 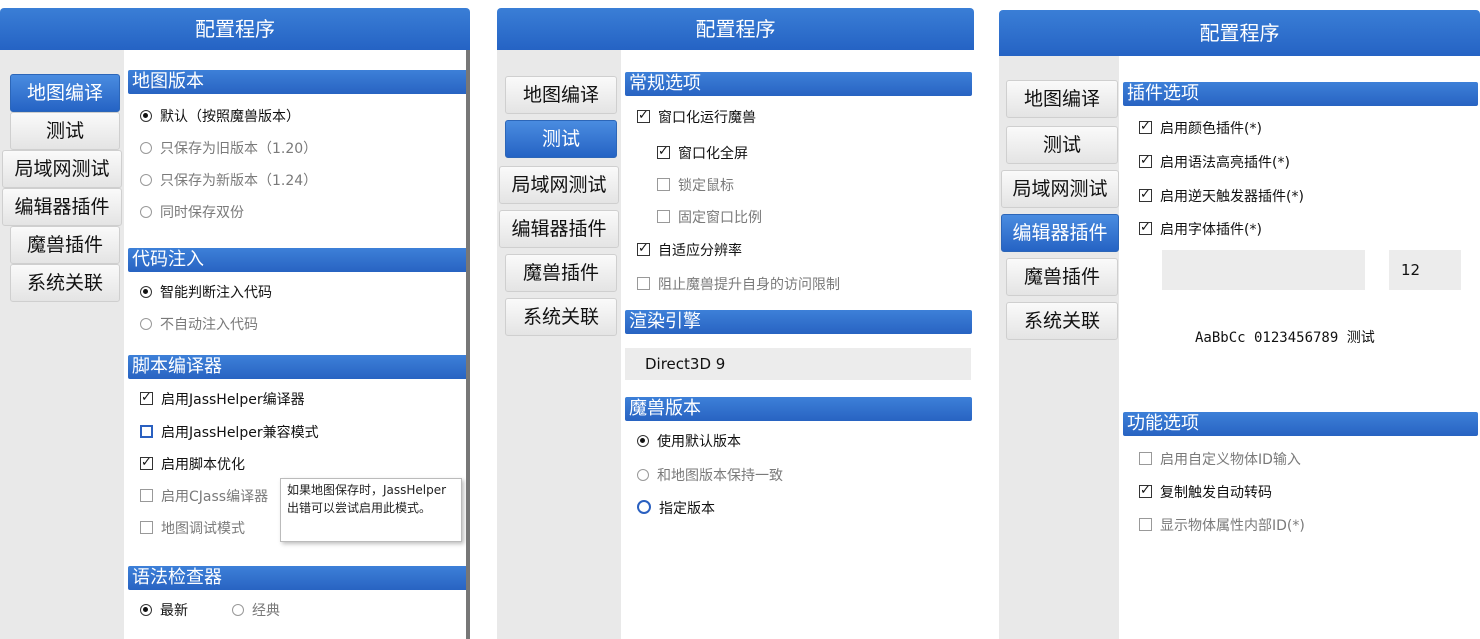 I want to click on section-script-compiler: 脚本编译器, so click(x=298, y=367).